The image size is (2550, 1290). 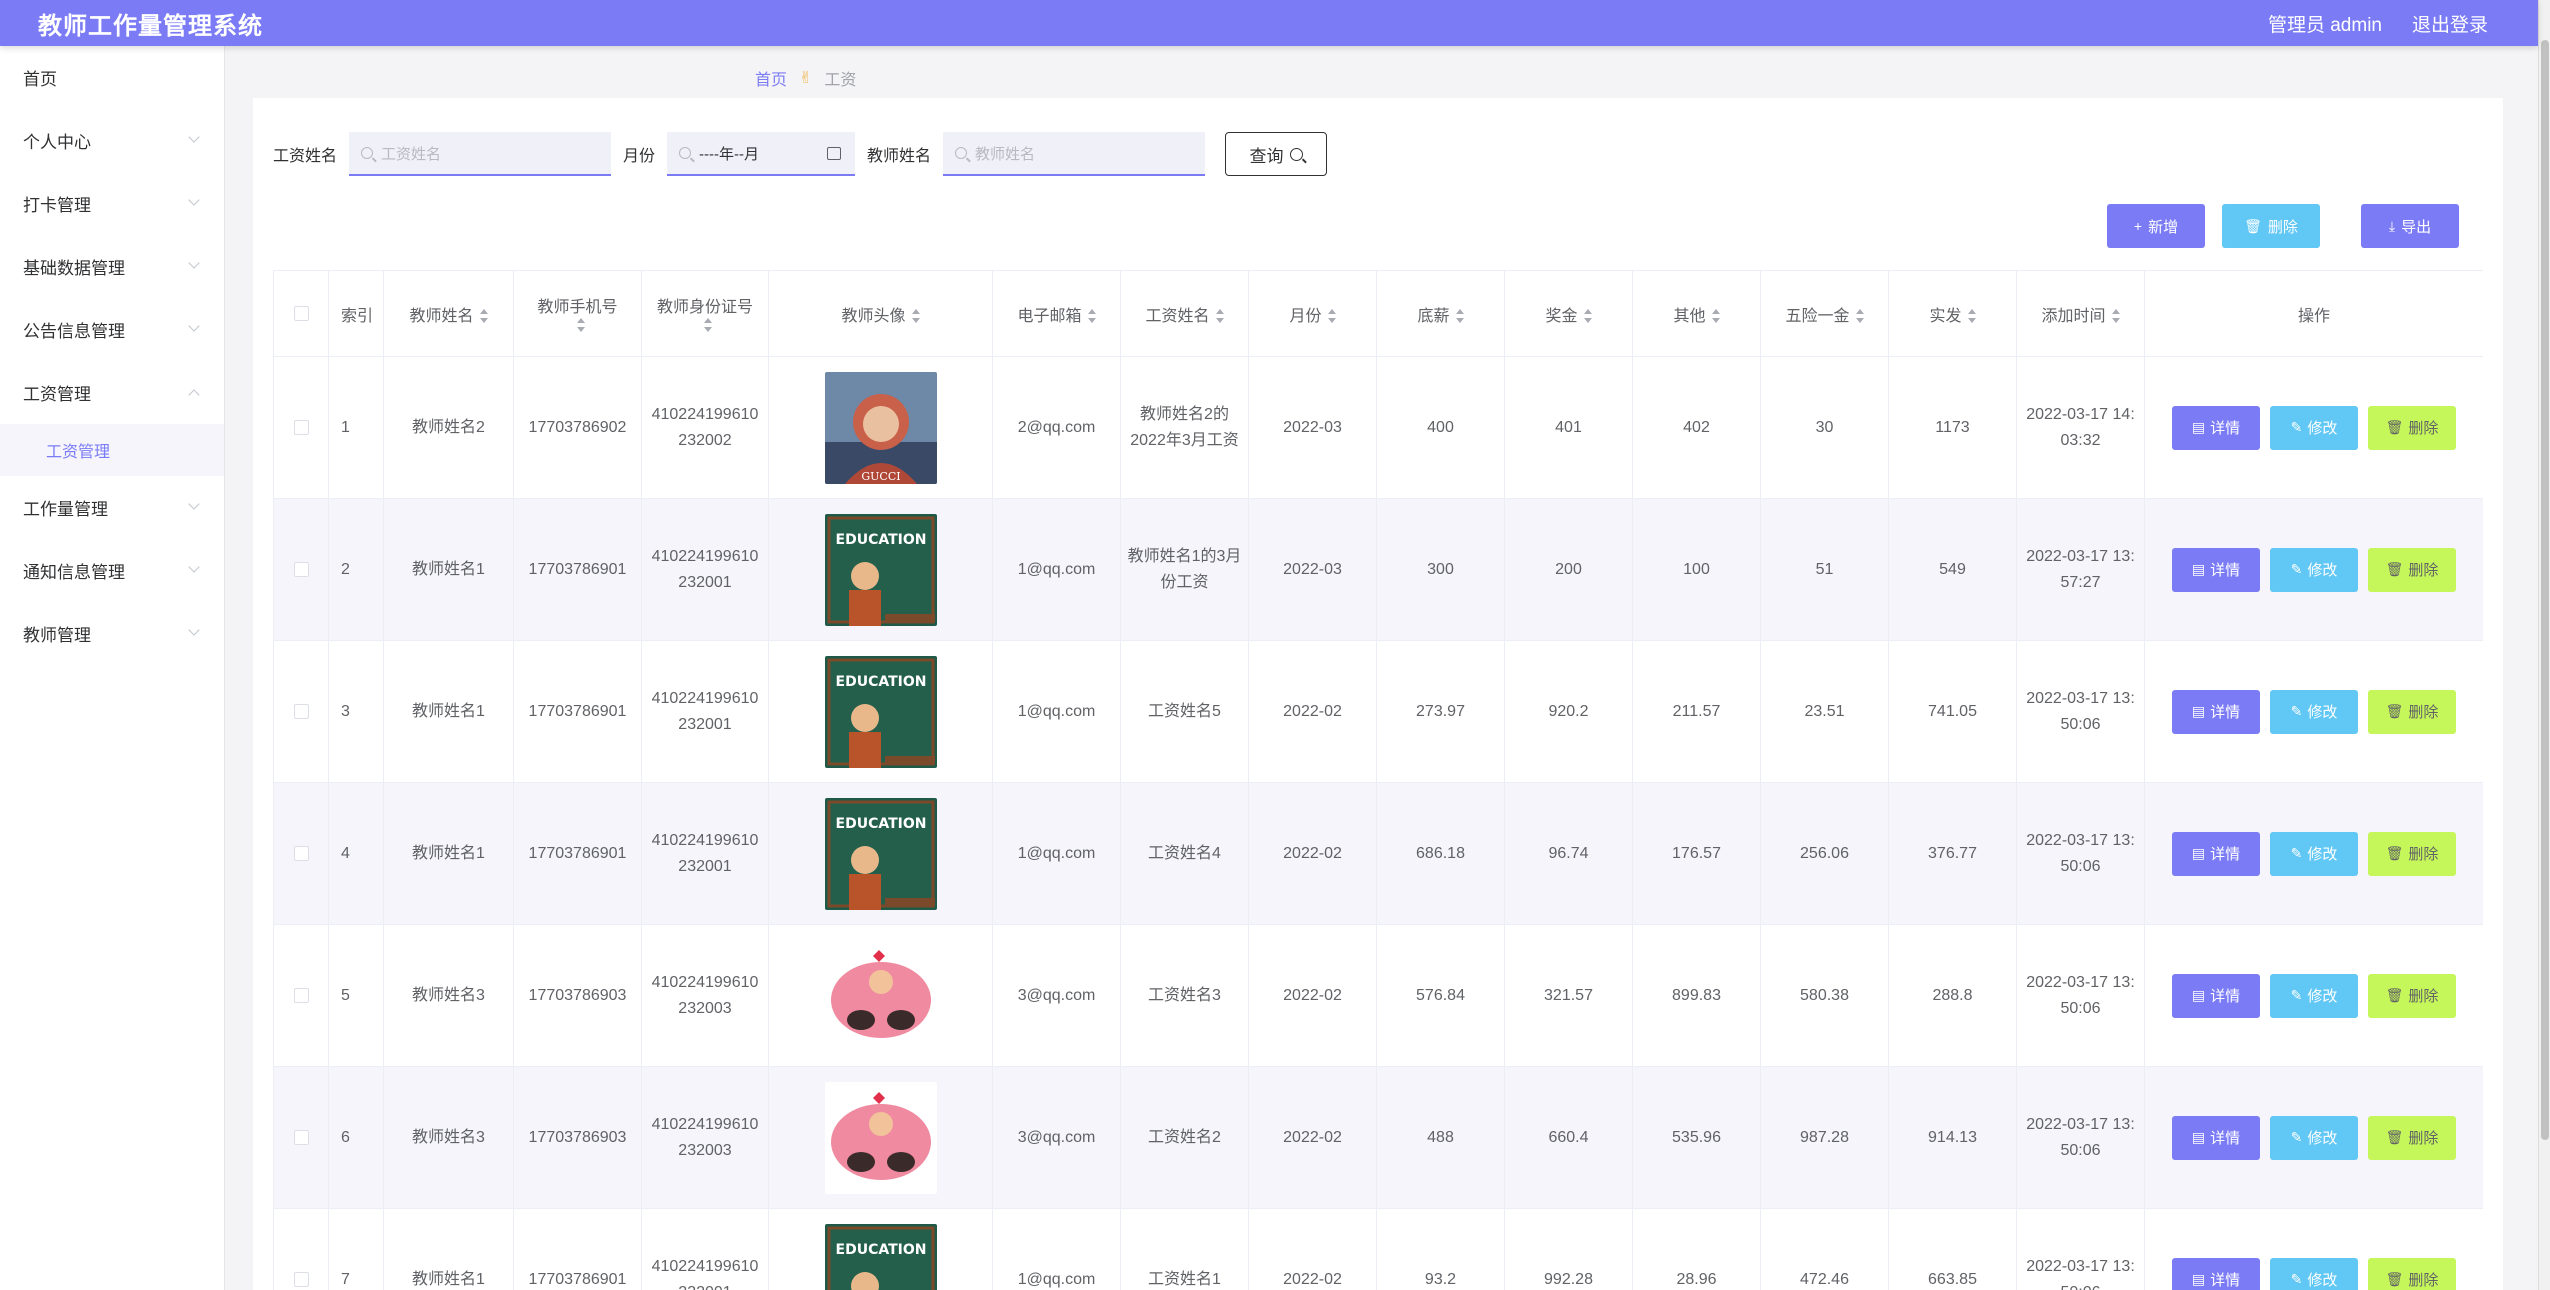 What do you see at coordinates (1696, 711) in the screenshot?
I see `cell-other: 211.57` at bounding box center [1696, 711].